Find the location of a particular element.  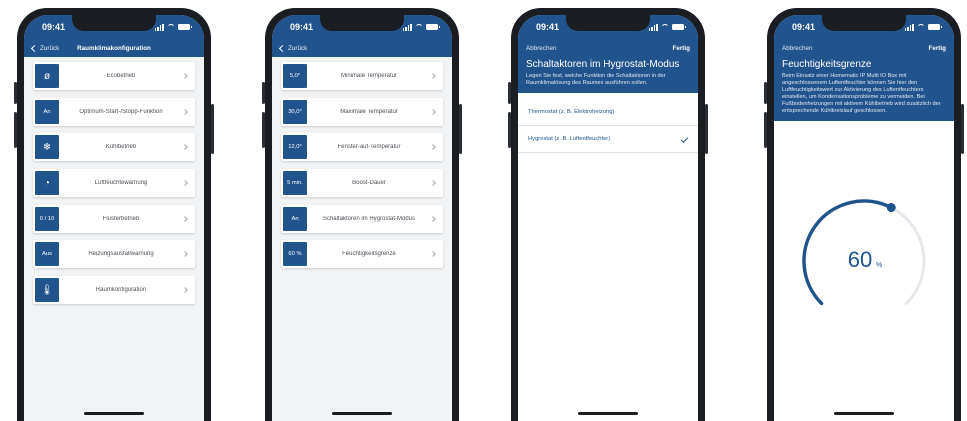

list-item: 5 min. Boost-Dauer is located at coordinates (362, 183).